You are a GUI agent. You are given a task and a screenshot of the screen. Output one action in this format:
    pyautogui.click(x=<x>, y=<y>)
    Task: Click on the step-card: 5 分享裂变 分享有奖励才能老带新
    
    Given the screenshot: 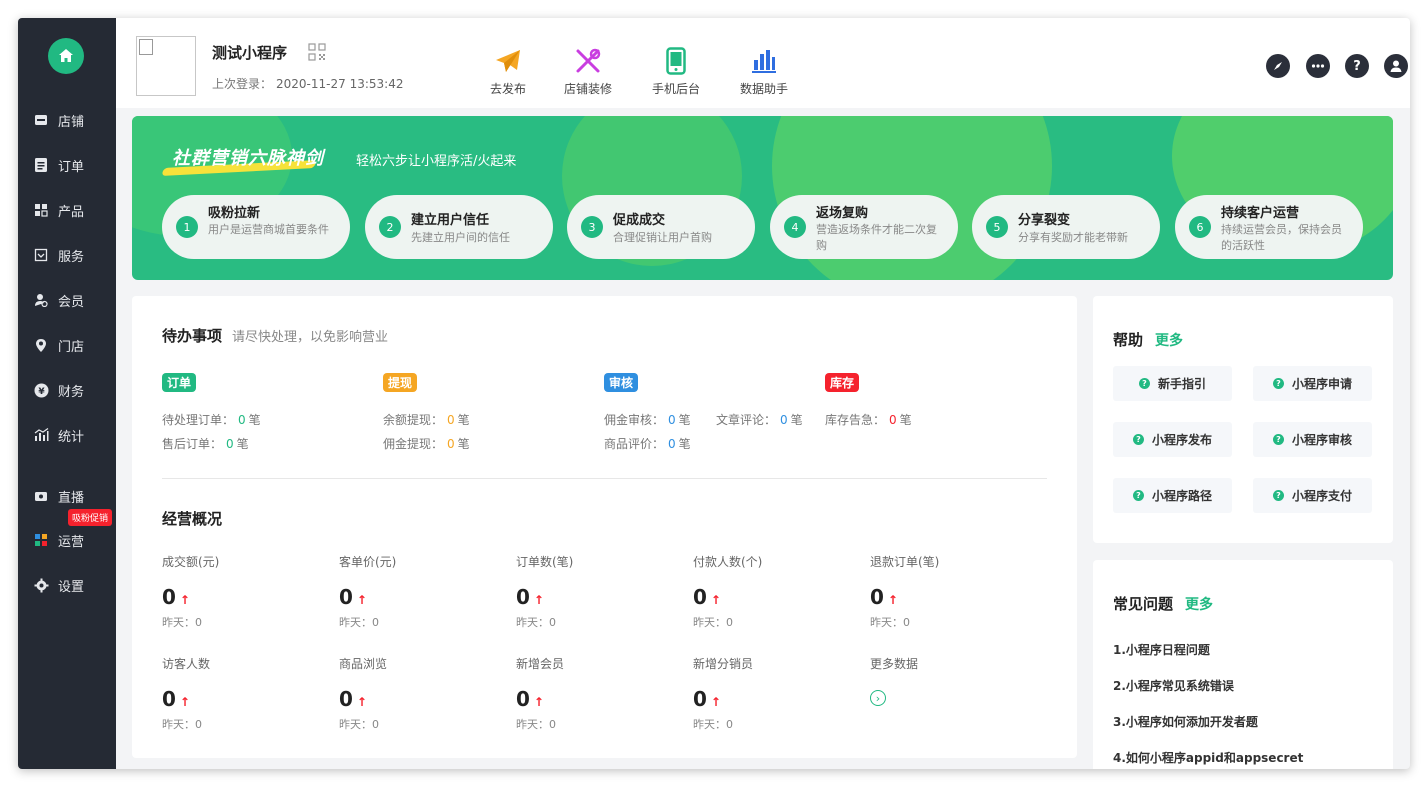 What is the action you would take?
    pyautogui.click(x=1066, y=227)
    